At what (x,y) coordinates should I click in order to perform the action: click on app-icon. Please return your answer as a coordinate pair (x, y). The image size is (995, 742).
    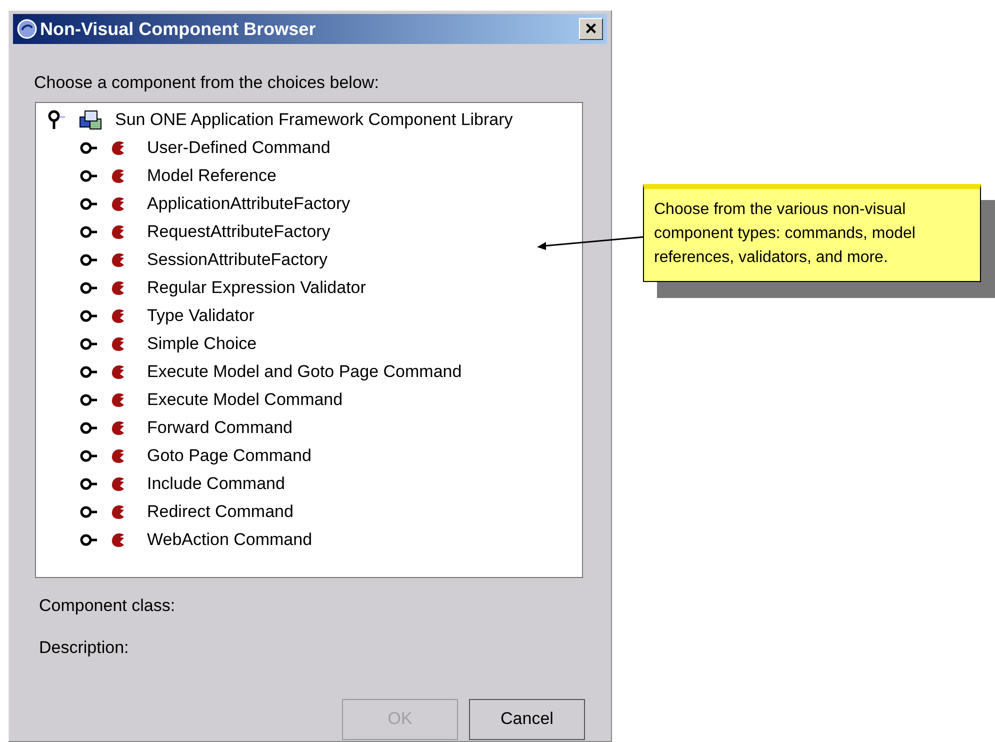
    Looking at the image, I should click on (27, 29).